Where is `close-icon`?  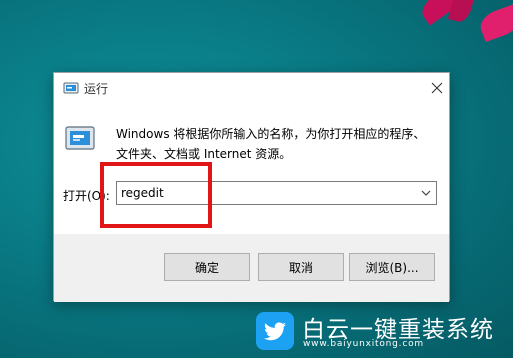 close-icon is located at coordinates (437, 88).